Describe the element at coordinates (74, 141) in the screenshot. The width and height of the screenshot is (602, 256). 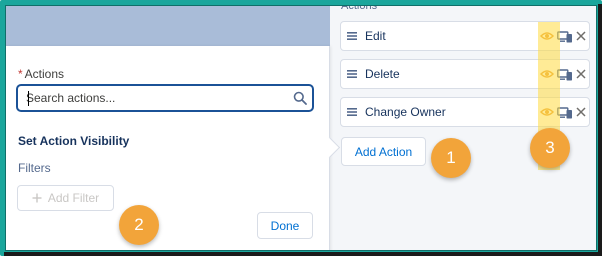
I see `set-action-visibility-heading: Set Action Visibility` at that location.